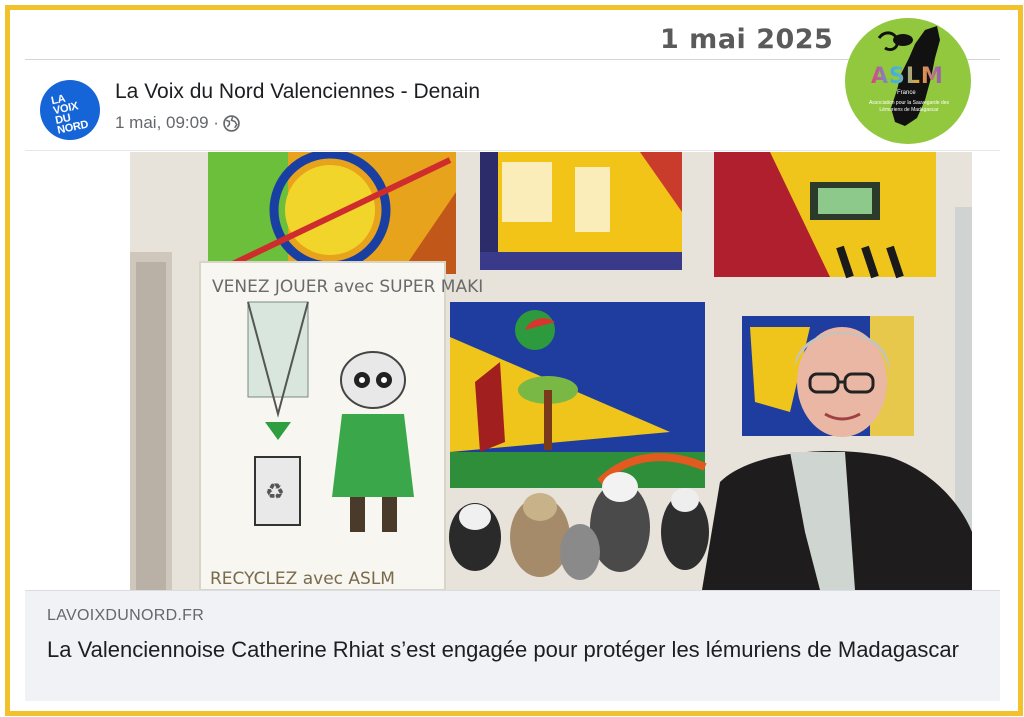 This screenshot has height=717, width=1024. Describe the element at coordinates (297, 92) in the screenshot. I see `page-name: La Voix du Nord Valenciennes - Denain` at that location.